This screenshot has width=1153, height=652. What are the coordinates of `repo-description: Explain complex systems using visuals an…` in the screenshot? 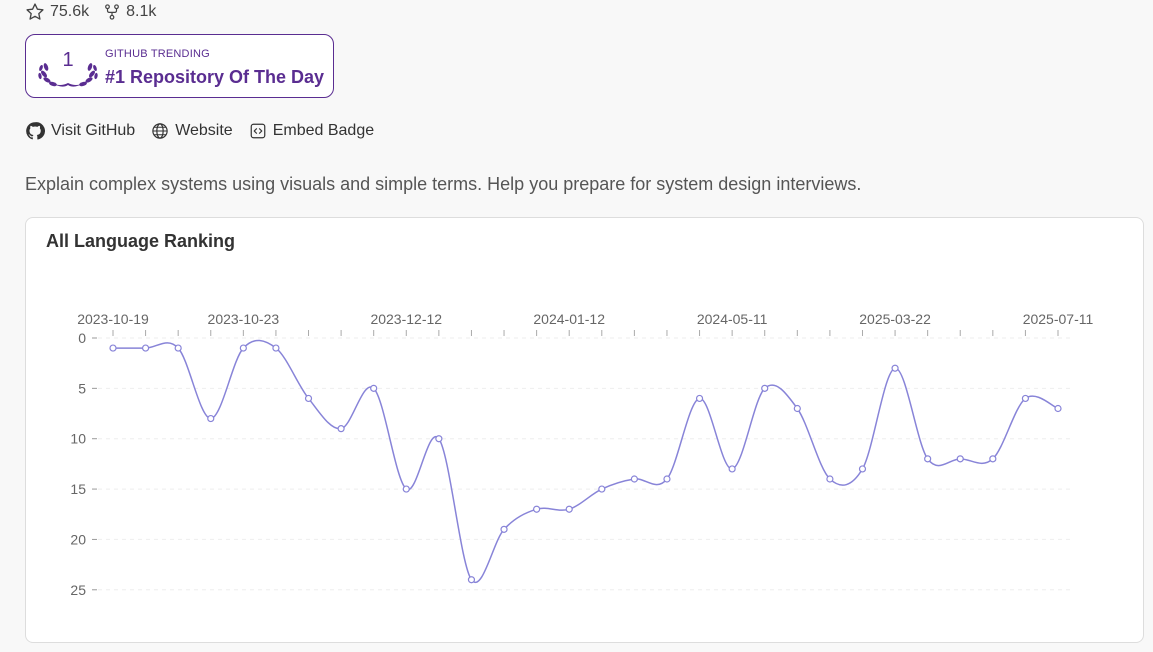 It's located at (443, 184).